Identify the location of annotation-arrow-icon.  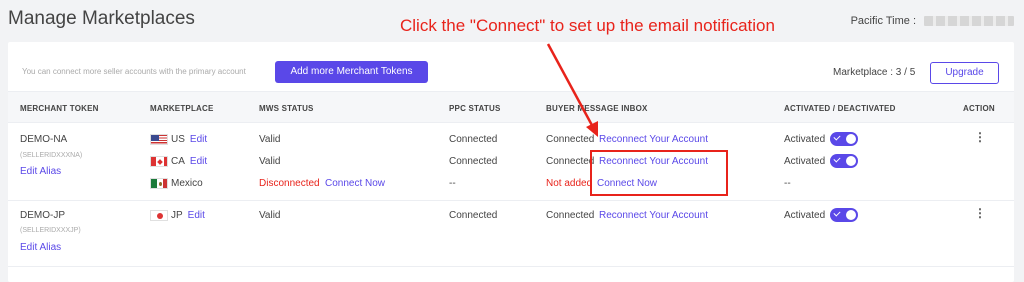
(572, 90).